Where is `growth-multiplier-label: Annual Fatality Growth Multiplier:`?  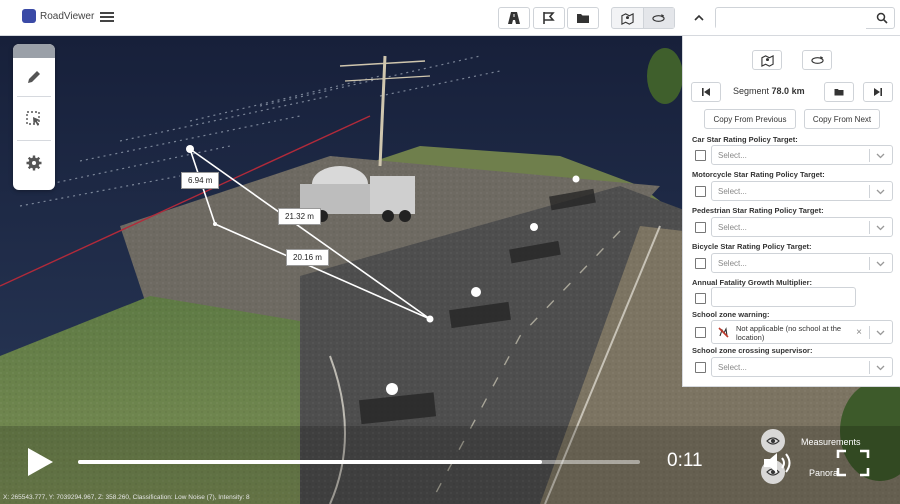 growth-multiplier-label: Annual Fatality Growth Multiplier: is located at coordinates (752, 282).